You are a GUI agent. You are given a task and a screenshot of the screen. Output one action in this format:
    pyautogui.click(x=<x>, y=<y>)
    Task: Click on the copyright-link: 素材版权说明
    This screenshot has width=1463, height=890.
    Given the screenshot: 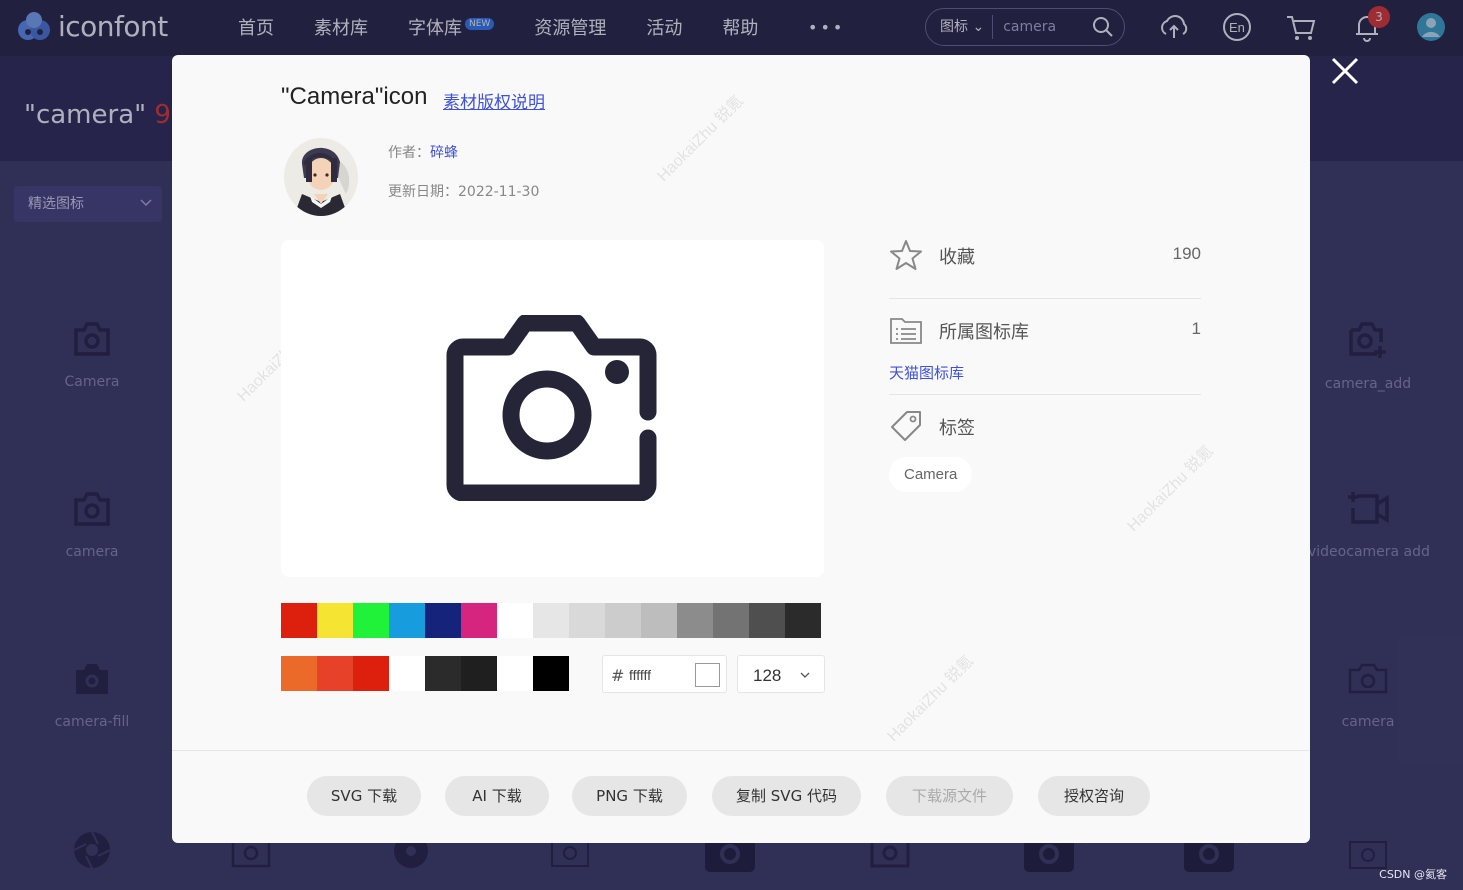 What is the action you would take?
    pyautogui.click(x=494, y=100)
    